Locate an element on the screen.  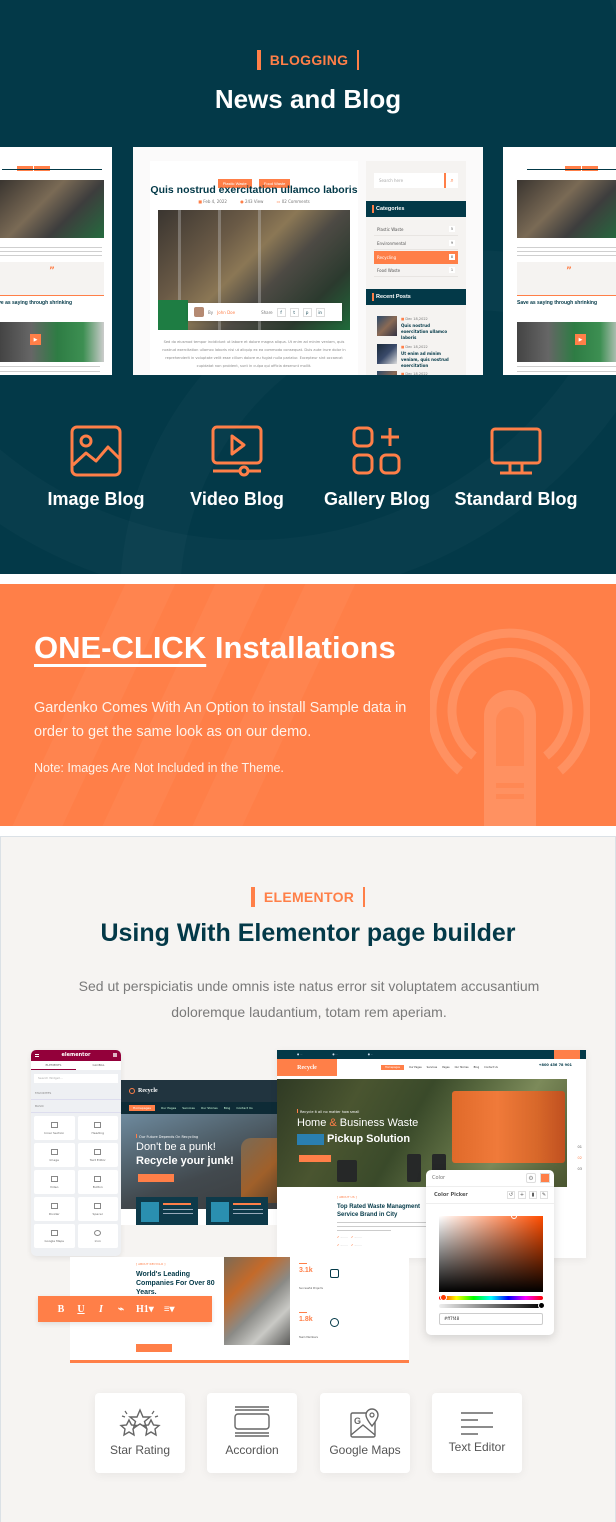
saturation-field is located at coordinates (491, 1252).